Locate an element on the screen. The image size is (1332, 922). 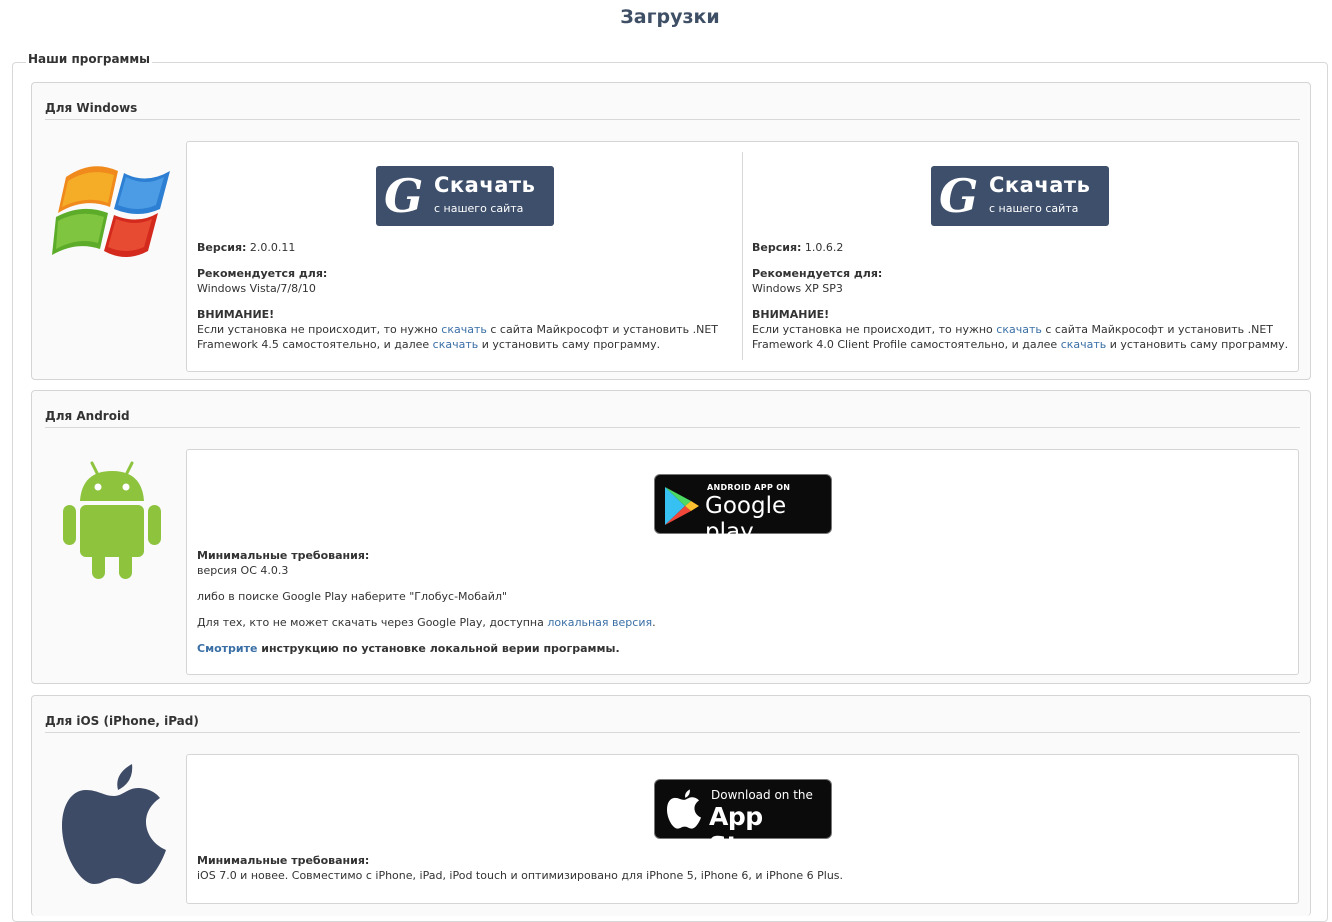
app-store-button: Download on the App Store is located at coordinates (743, 819).